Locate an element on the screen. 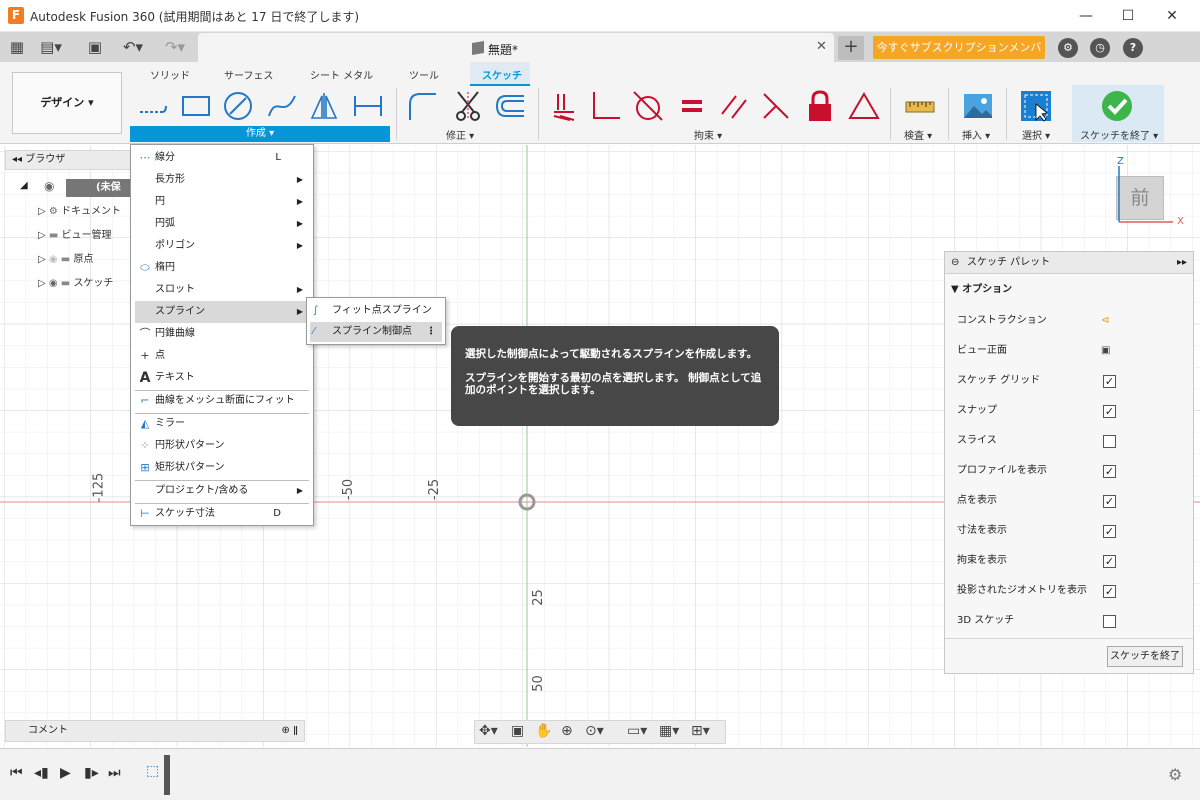  close-tab-icon: ✕ is located at coordinates (821, 46).